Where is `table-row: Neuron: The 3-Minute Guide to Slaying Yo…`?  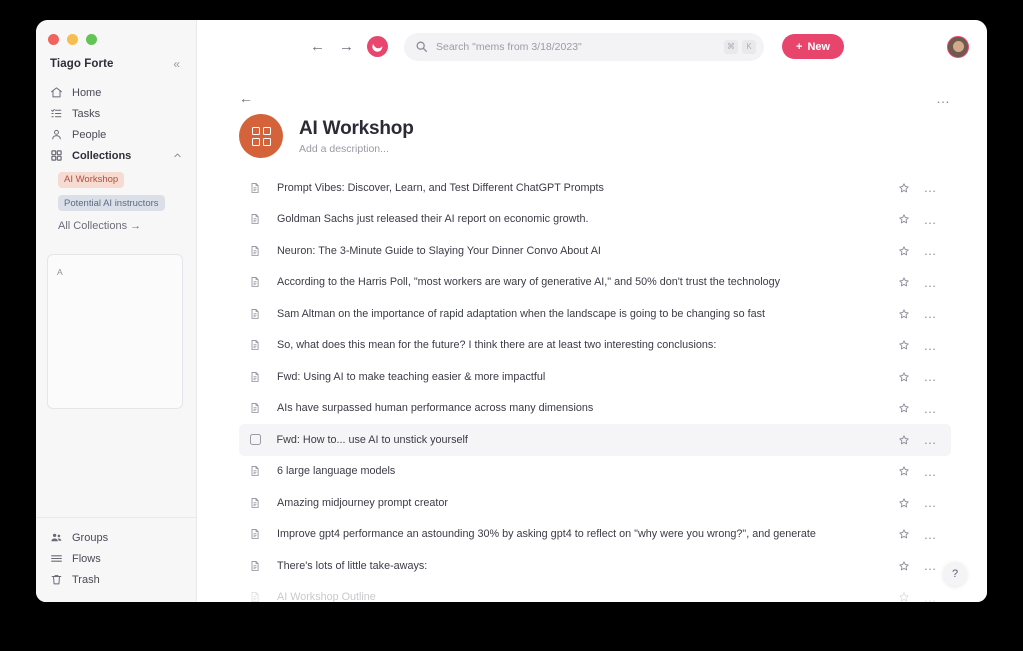 table-row: Neuron: The 3-Minute Guide to Slaying Yo… is located at coordinates (595, 251).